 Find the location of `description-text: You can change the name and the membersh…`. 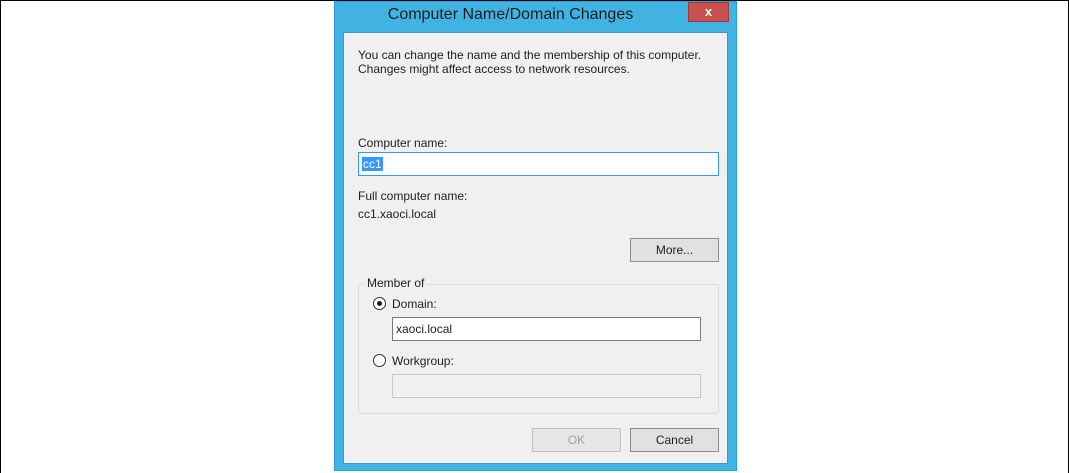

description-text: You can change the name and the membersh… is located at coordinates (530, 62).